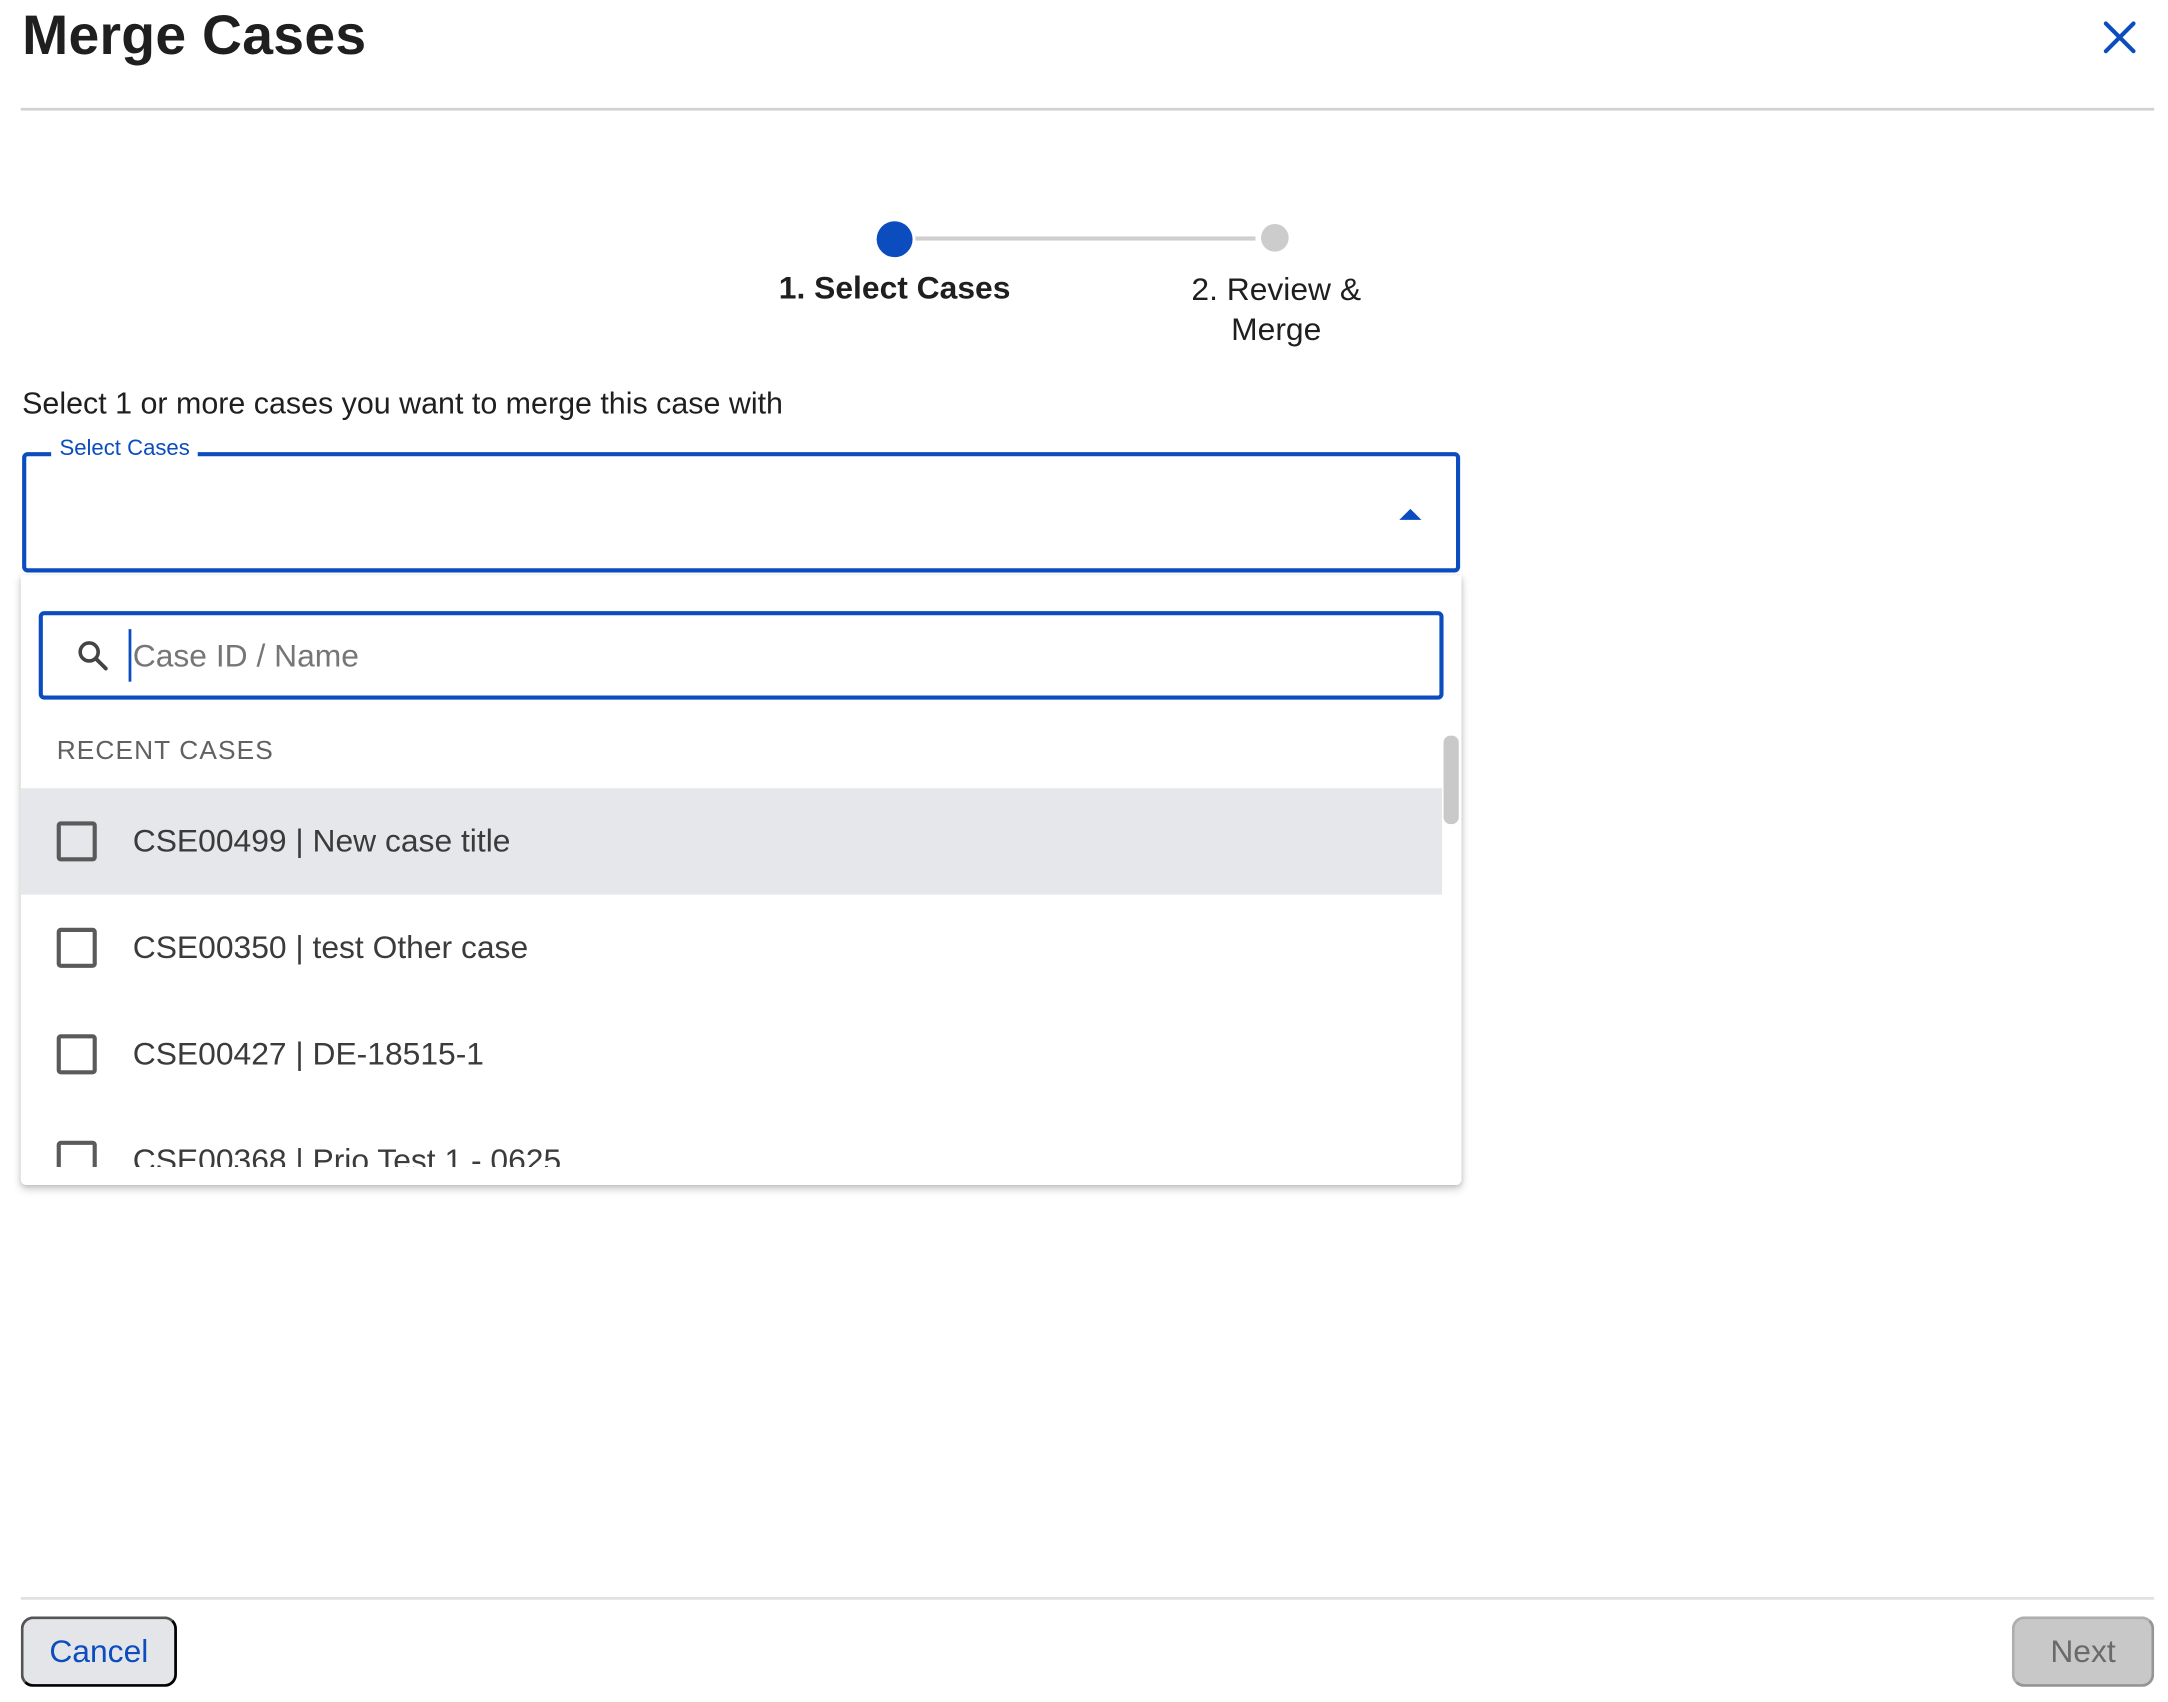 This screenshot has width=2168, height=1702. Describe the element at coordinates (731, 1054) in the screenshot. I see `case-option: CSE00427 | DE-18515-1` at that location.